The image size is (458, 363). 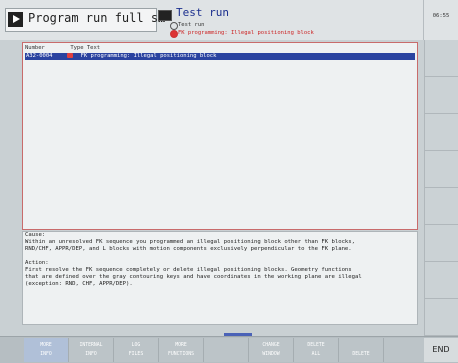 I want to click on monitor-icon, so click(x=165, y=15).